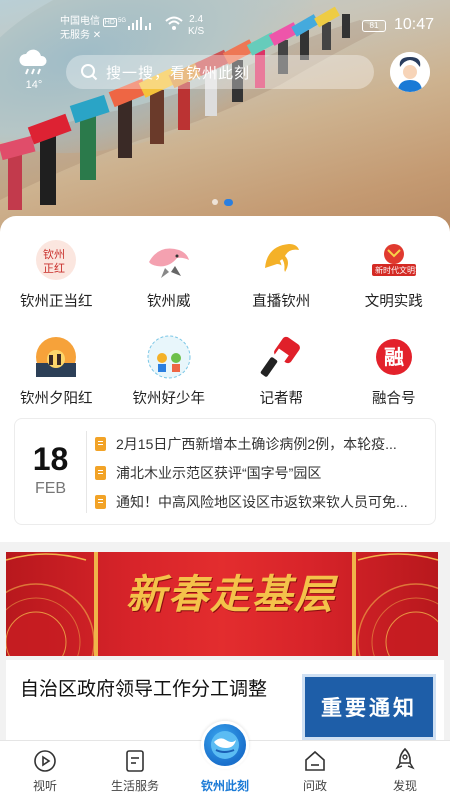 The image size is (450, 800). What do you see at coordinates (374, 26) in the screenshot?
I see `battery-icon: 81` at bounding box center [374, 26].